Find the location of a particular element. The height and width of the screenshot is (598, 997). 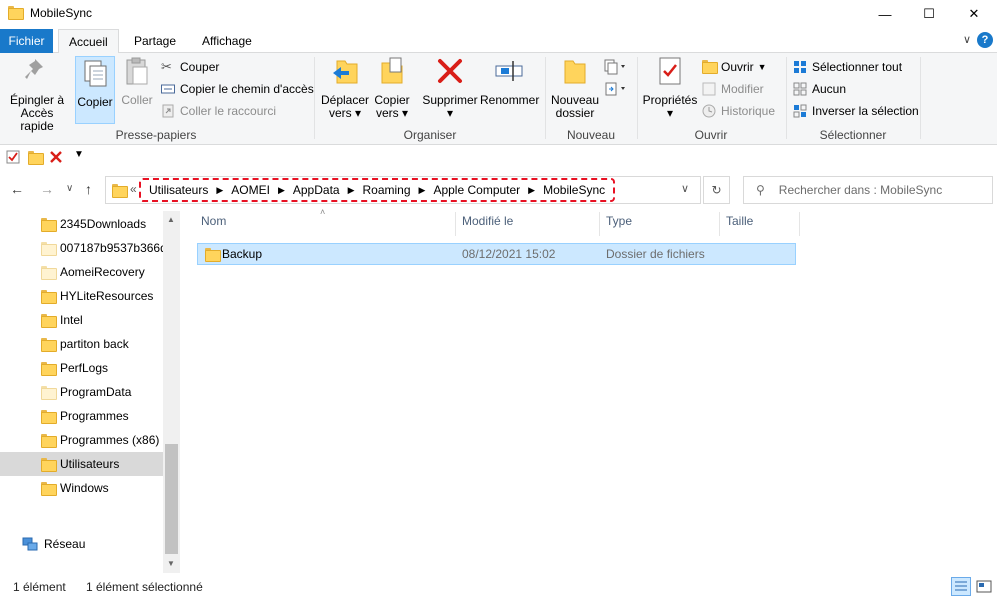

search-input: ⚲ Rechercher dans : MobileSync is located at coordinates (868, 190).